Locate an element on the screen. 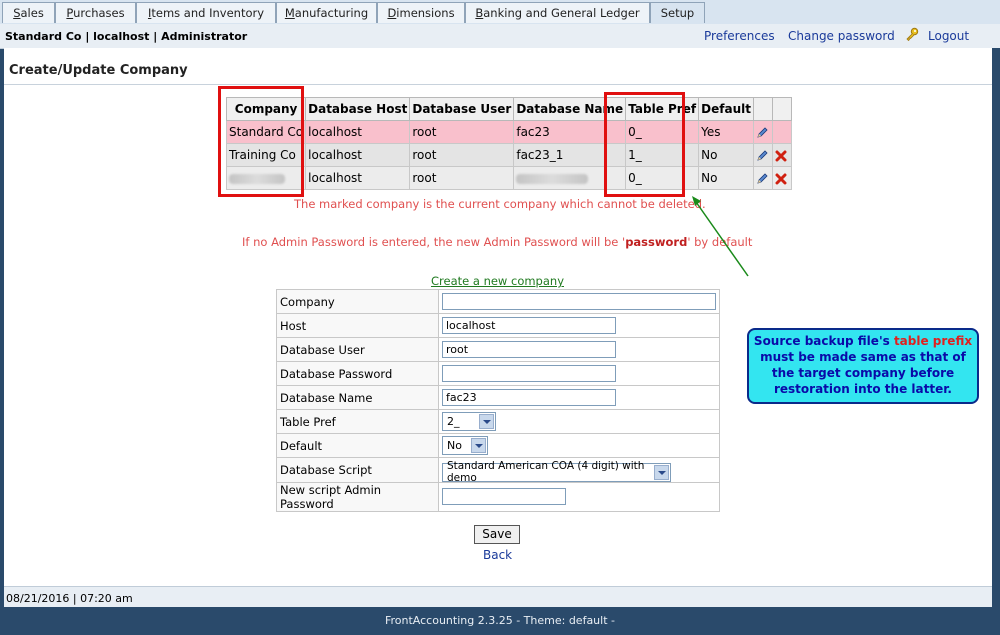  preferences-link: Preferences is located at coordinates (739, 36).